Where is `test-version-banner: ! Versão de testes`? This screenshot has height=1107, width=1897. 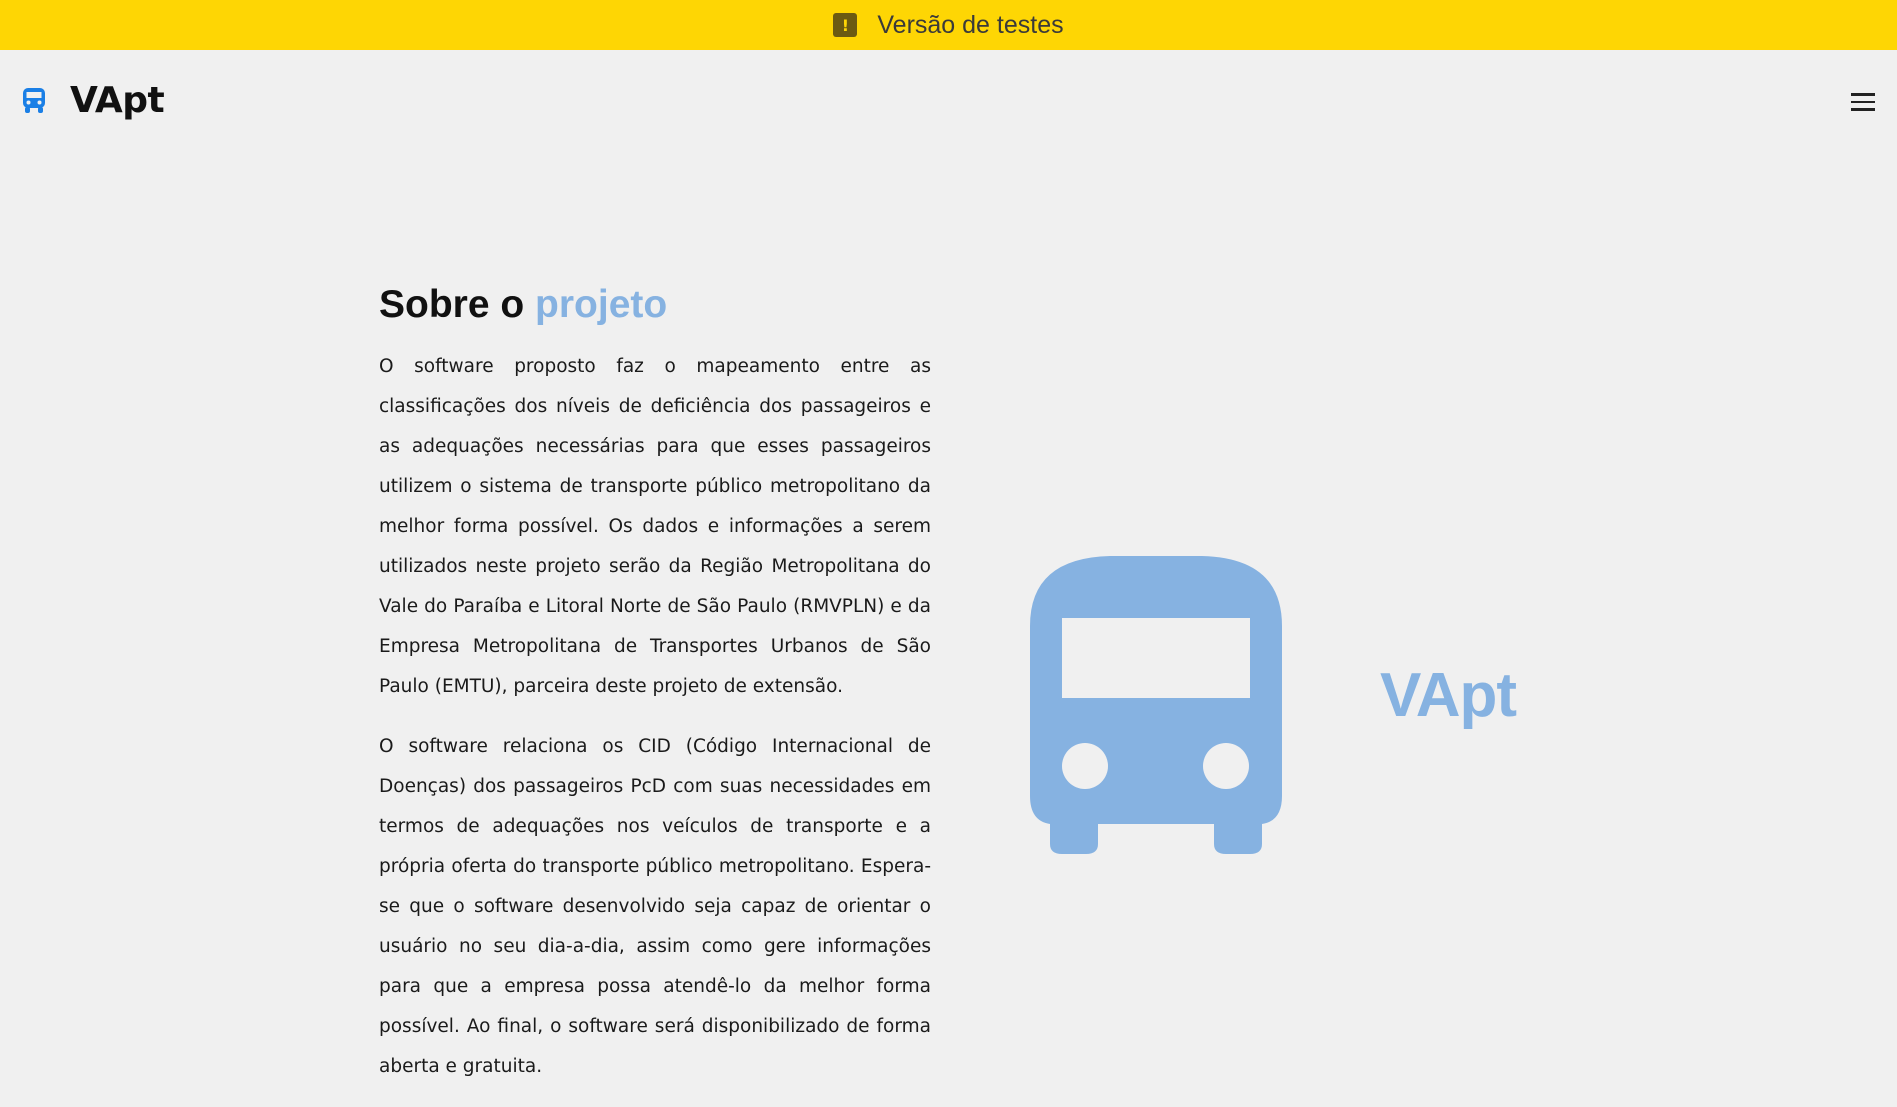
test-version-banner: ! Versão de testes is located at coordinates (948, 25).